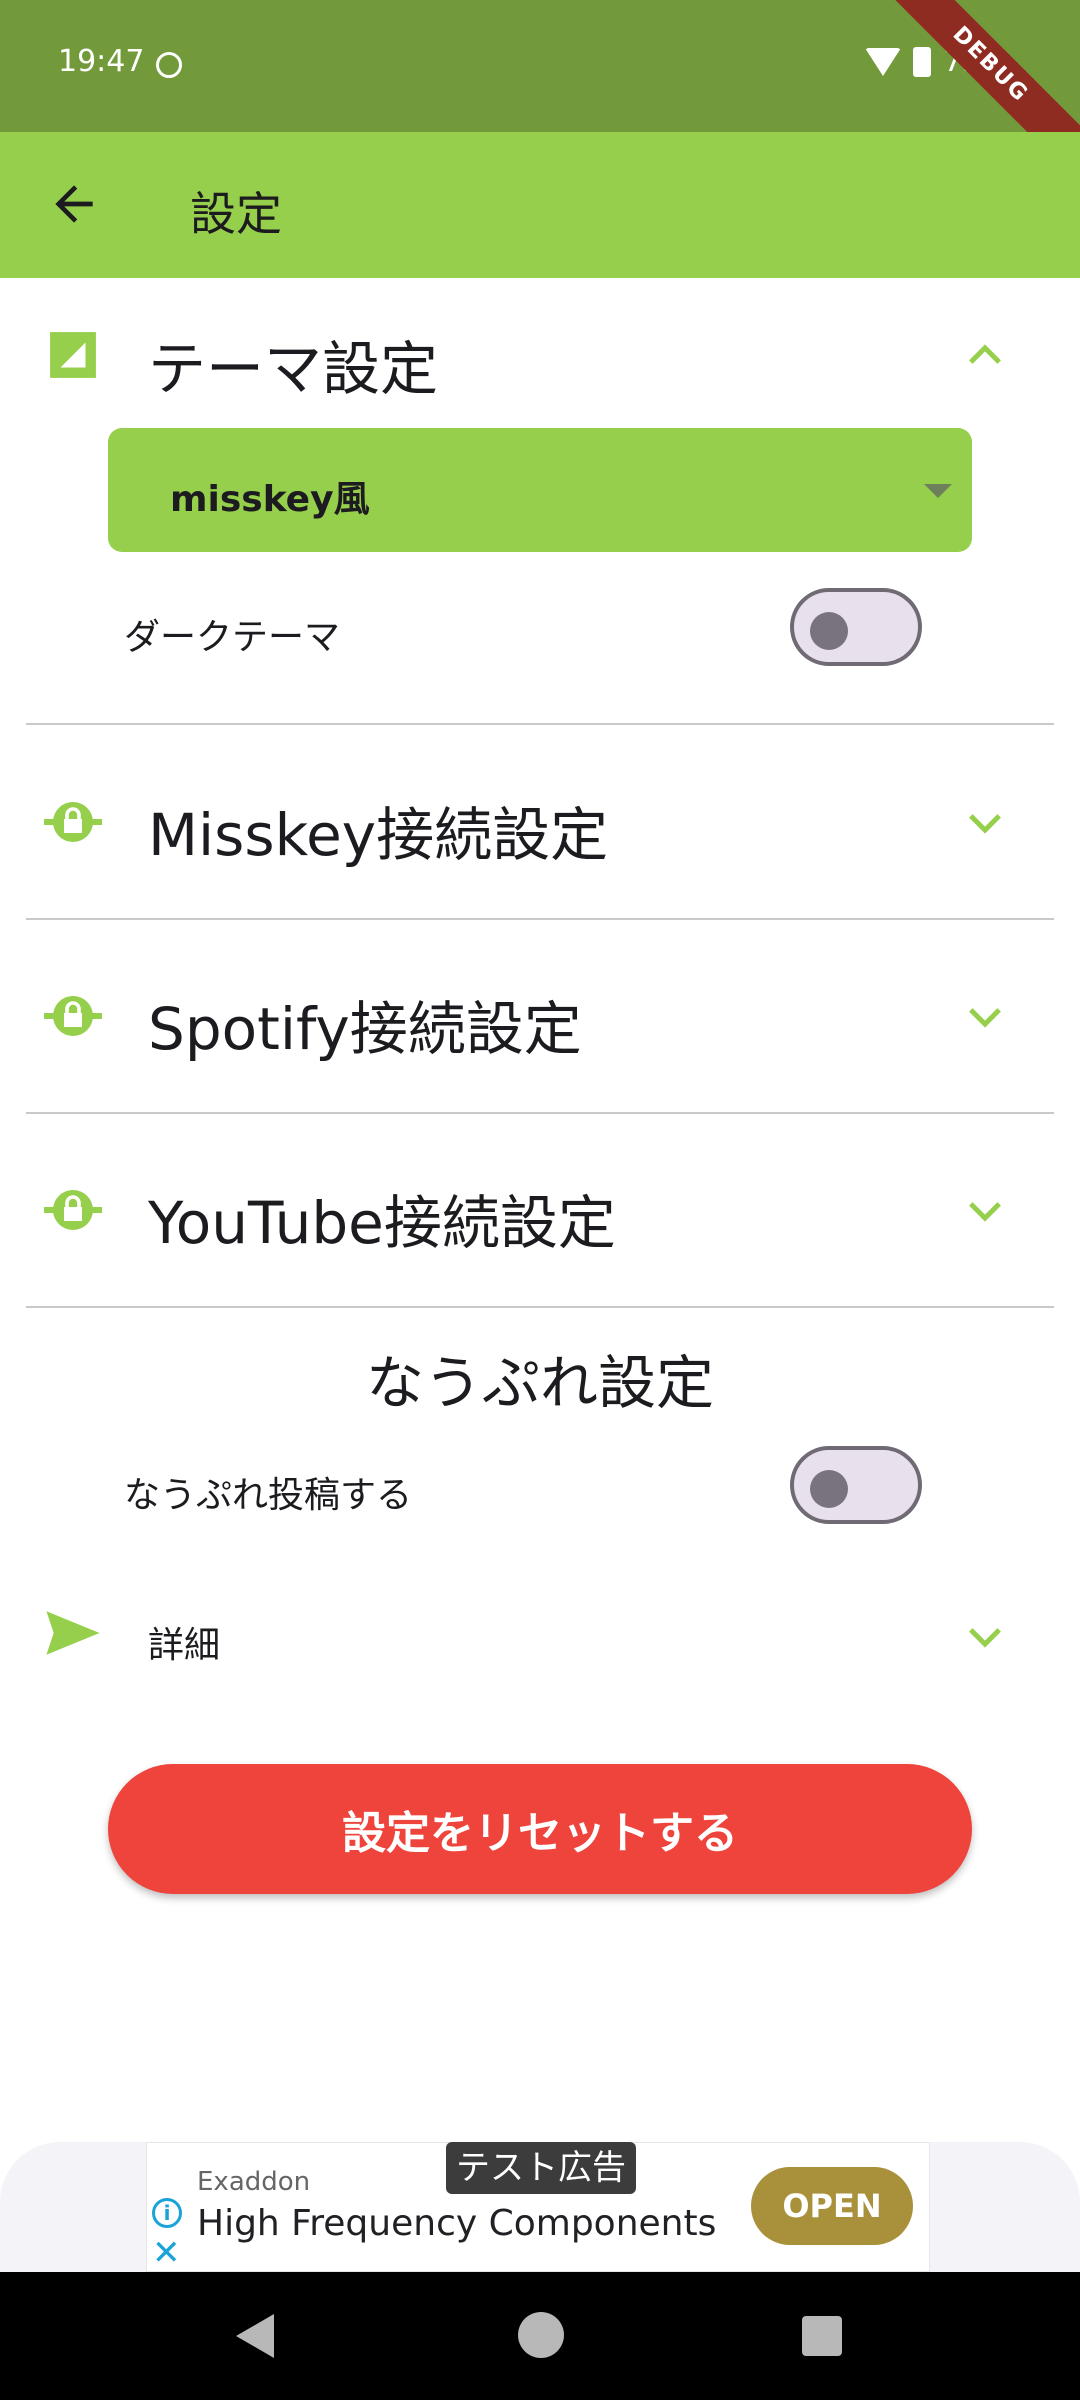 The height and width of the screenshot is (2400, 1080). I want to click on app-bar, so click(540, 205).